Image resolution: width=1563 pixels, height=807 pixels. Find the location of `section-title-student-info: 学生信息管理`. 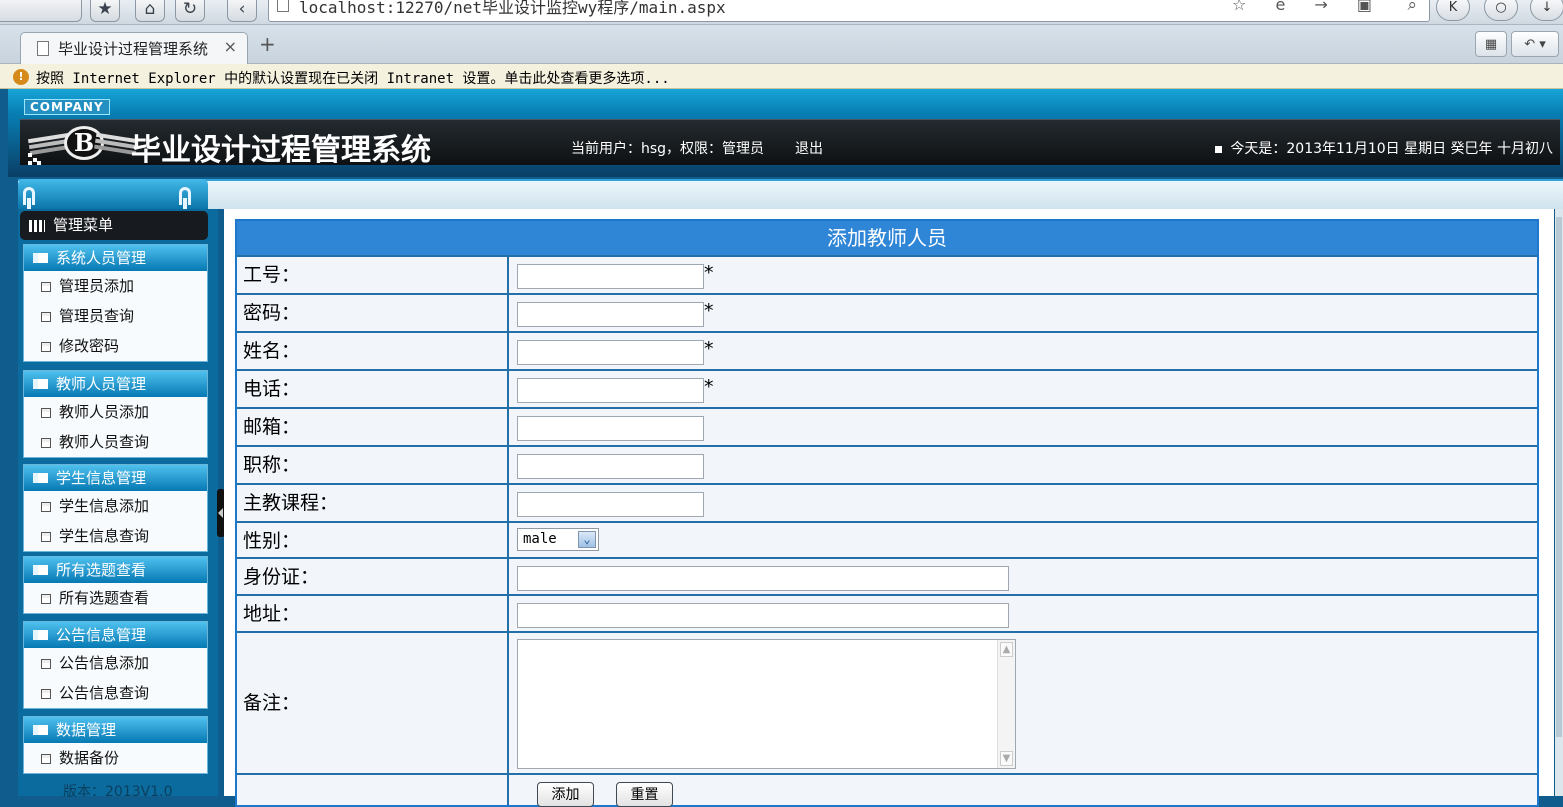

section-title-student-info: 学生信息管理 is located at coordinates (115, 478).